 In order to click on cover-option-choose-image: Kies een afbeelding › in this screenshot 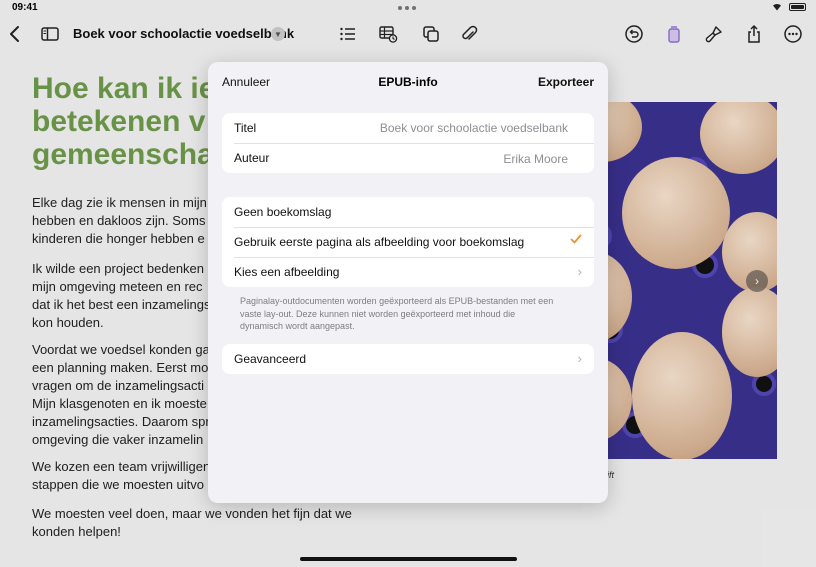, I will do `click(408, 272)`.